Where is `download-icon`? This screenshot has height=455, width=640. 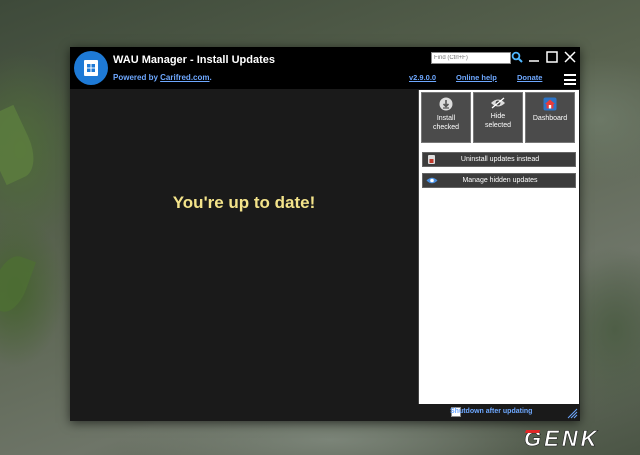
download-icon is located at coordinates (446, 104).